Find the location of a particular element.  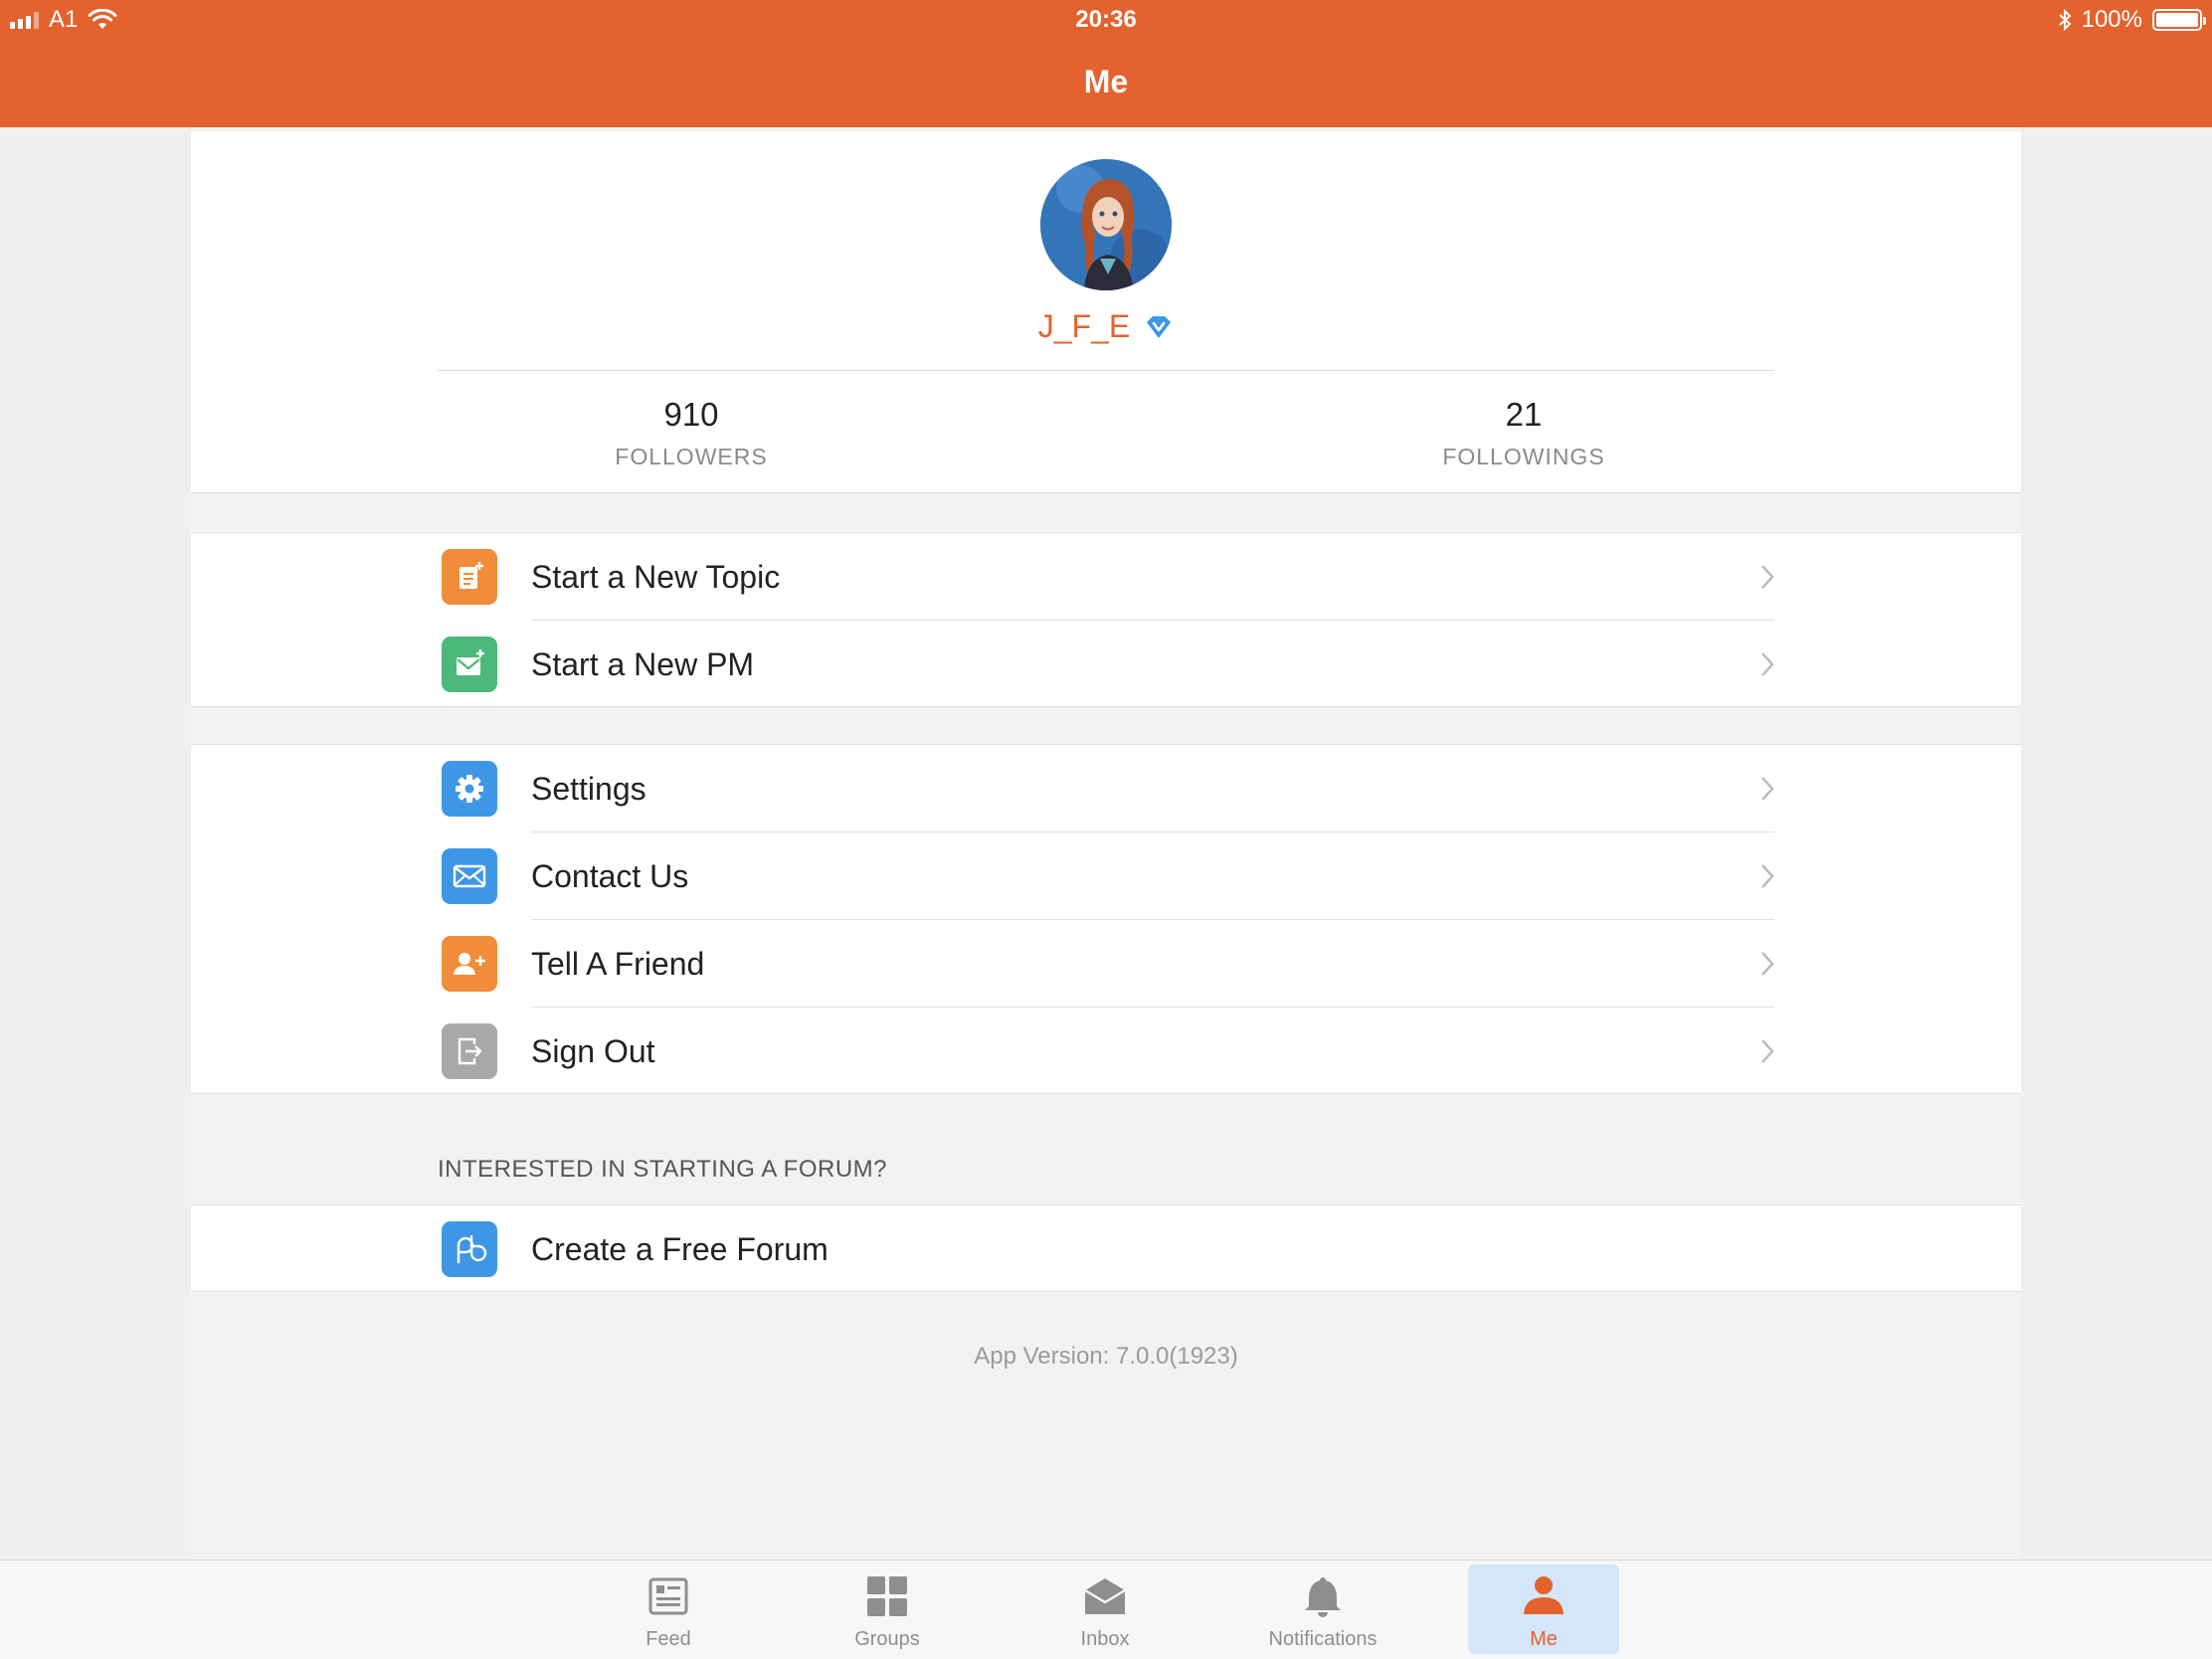

followings-count: 21 is located at coordinates (1524, 414).